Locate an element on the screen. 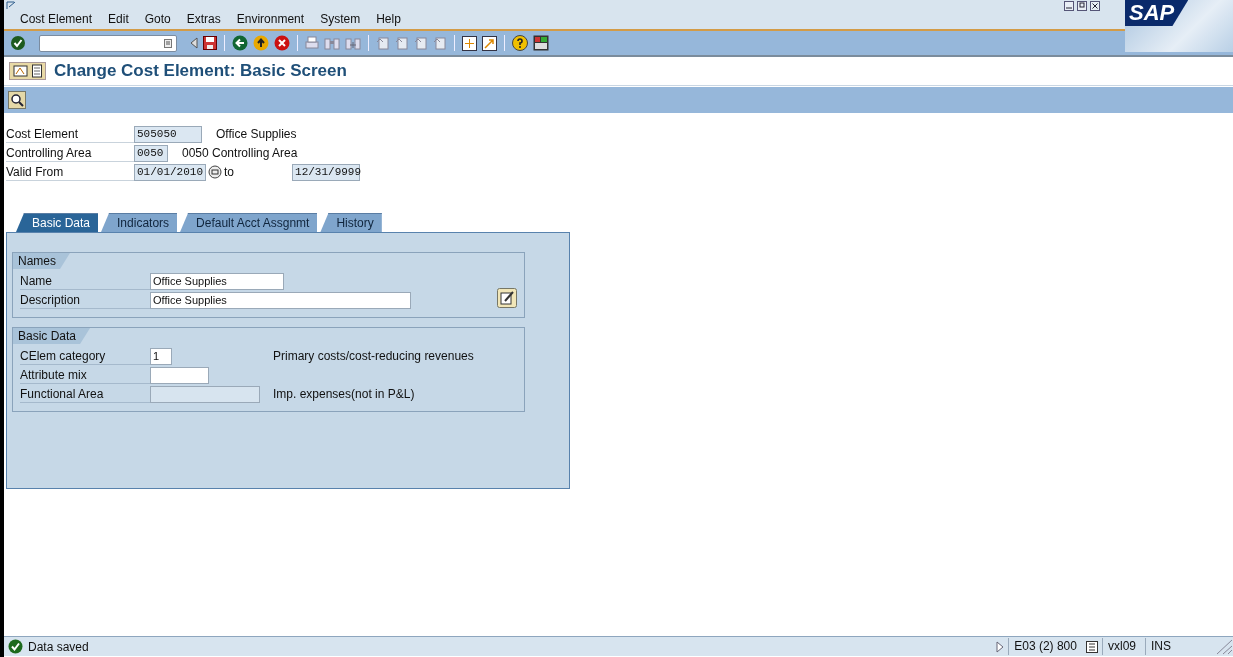 This screenshot has width=1233, height=657. tab: Indicators is located at coordinates (139, 222).